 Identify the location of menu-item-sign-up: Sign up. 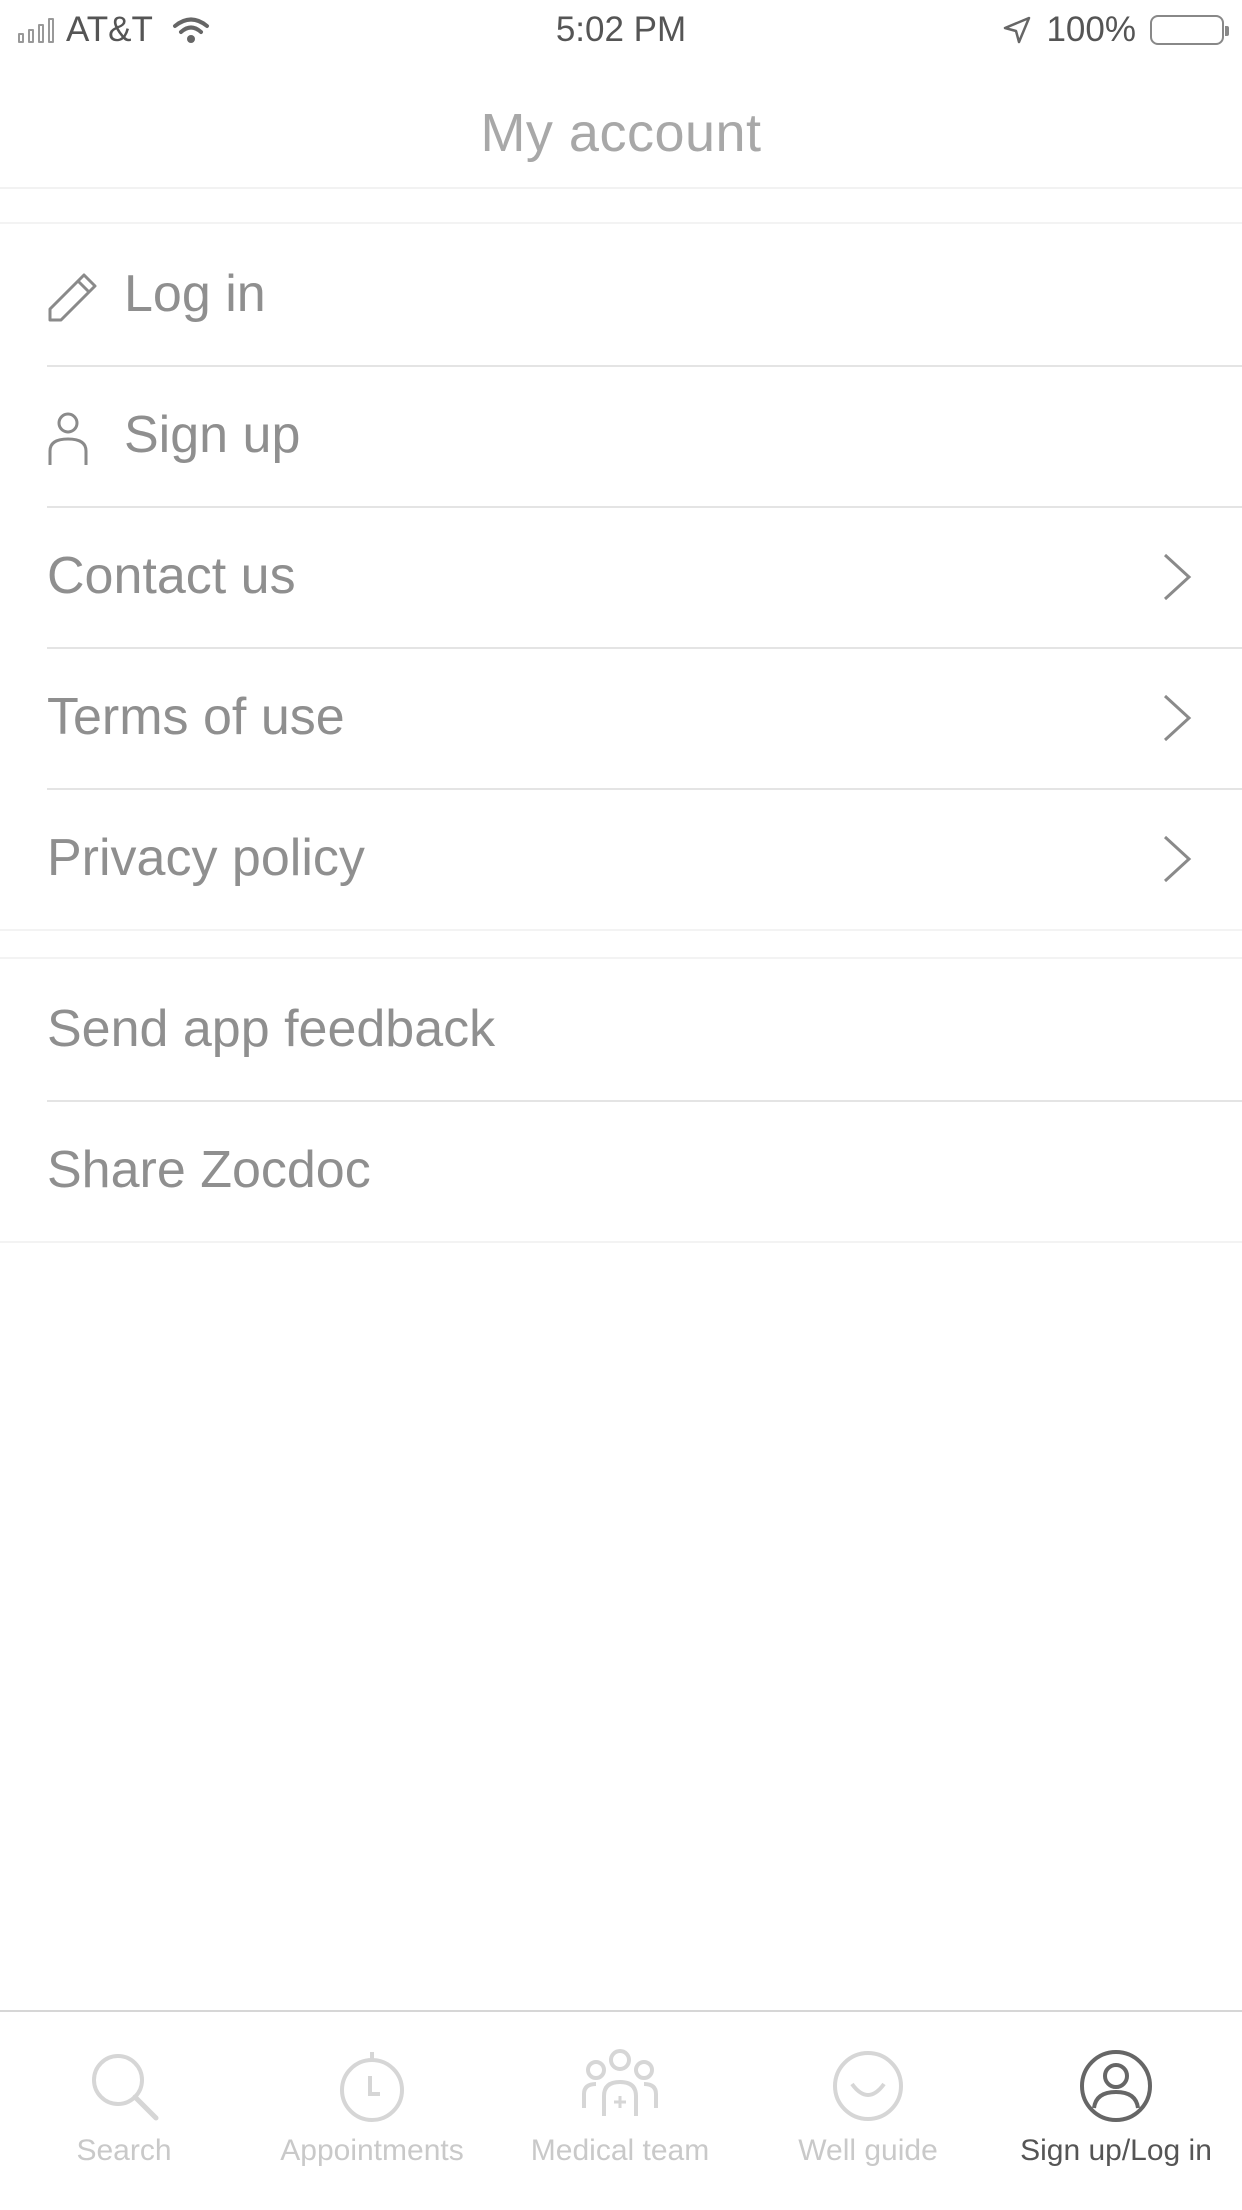
(621, 435).